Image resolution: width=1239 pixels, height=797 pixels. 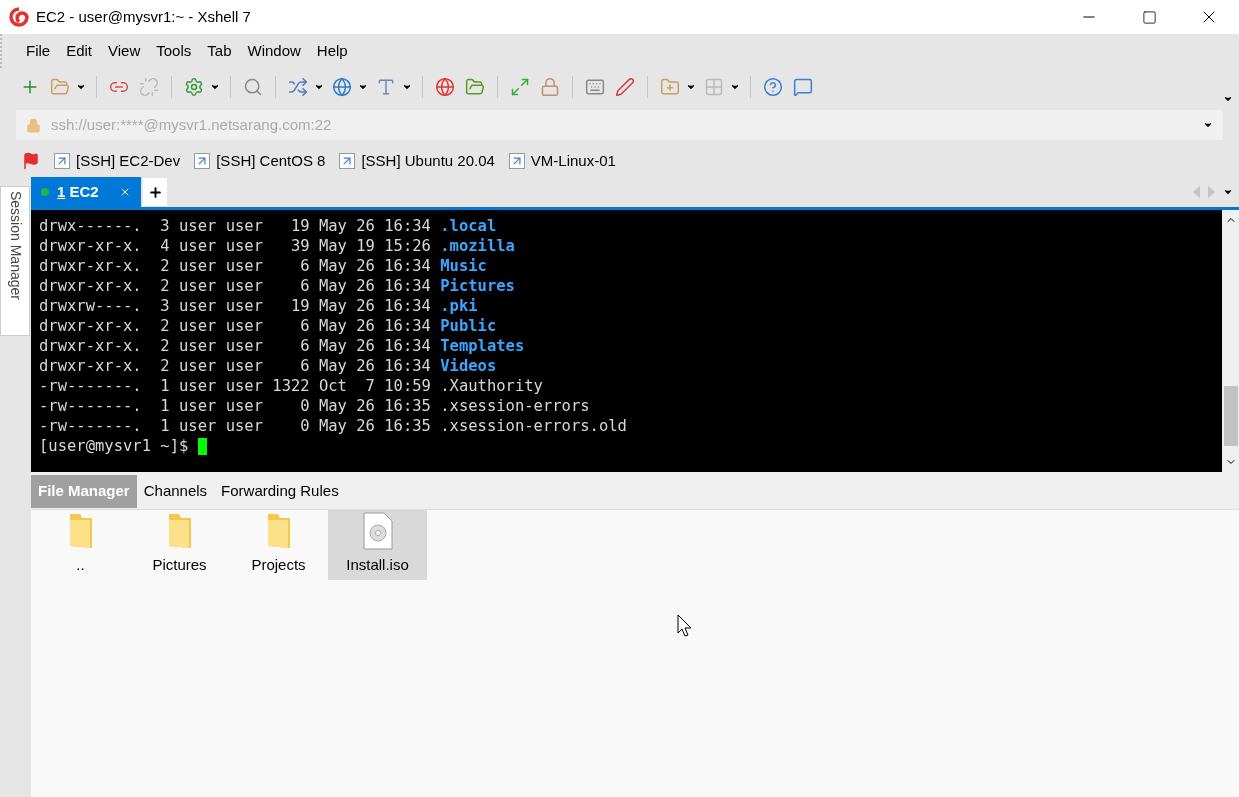 I want to click on globe-icon, so click(x=342, y=87).